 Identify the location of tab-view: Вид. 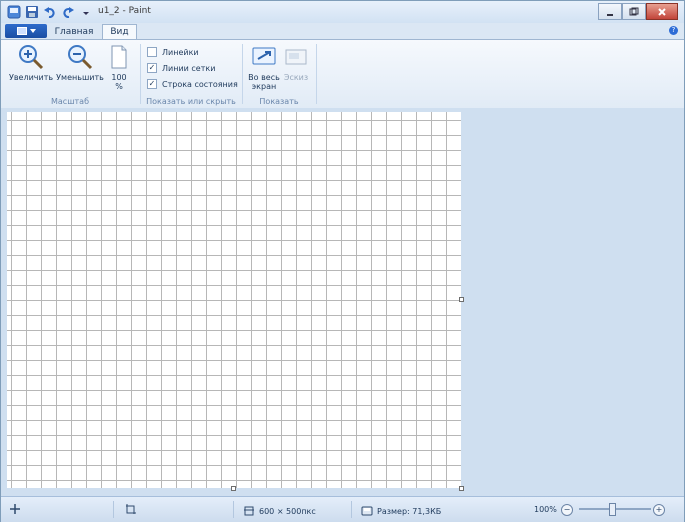
(119, 32).